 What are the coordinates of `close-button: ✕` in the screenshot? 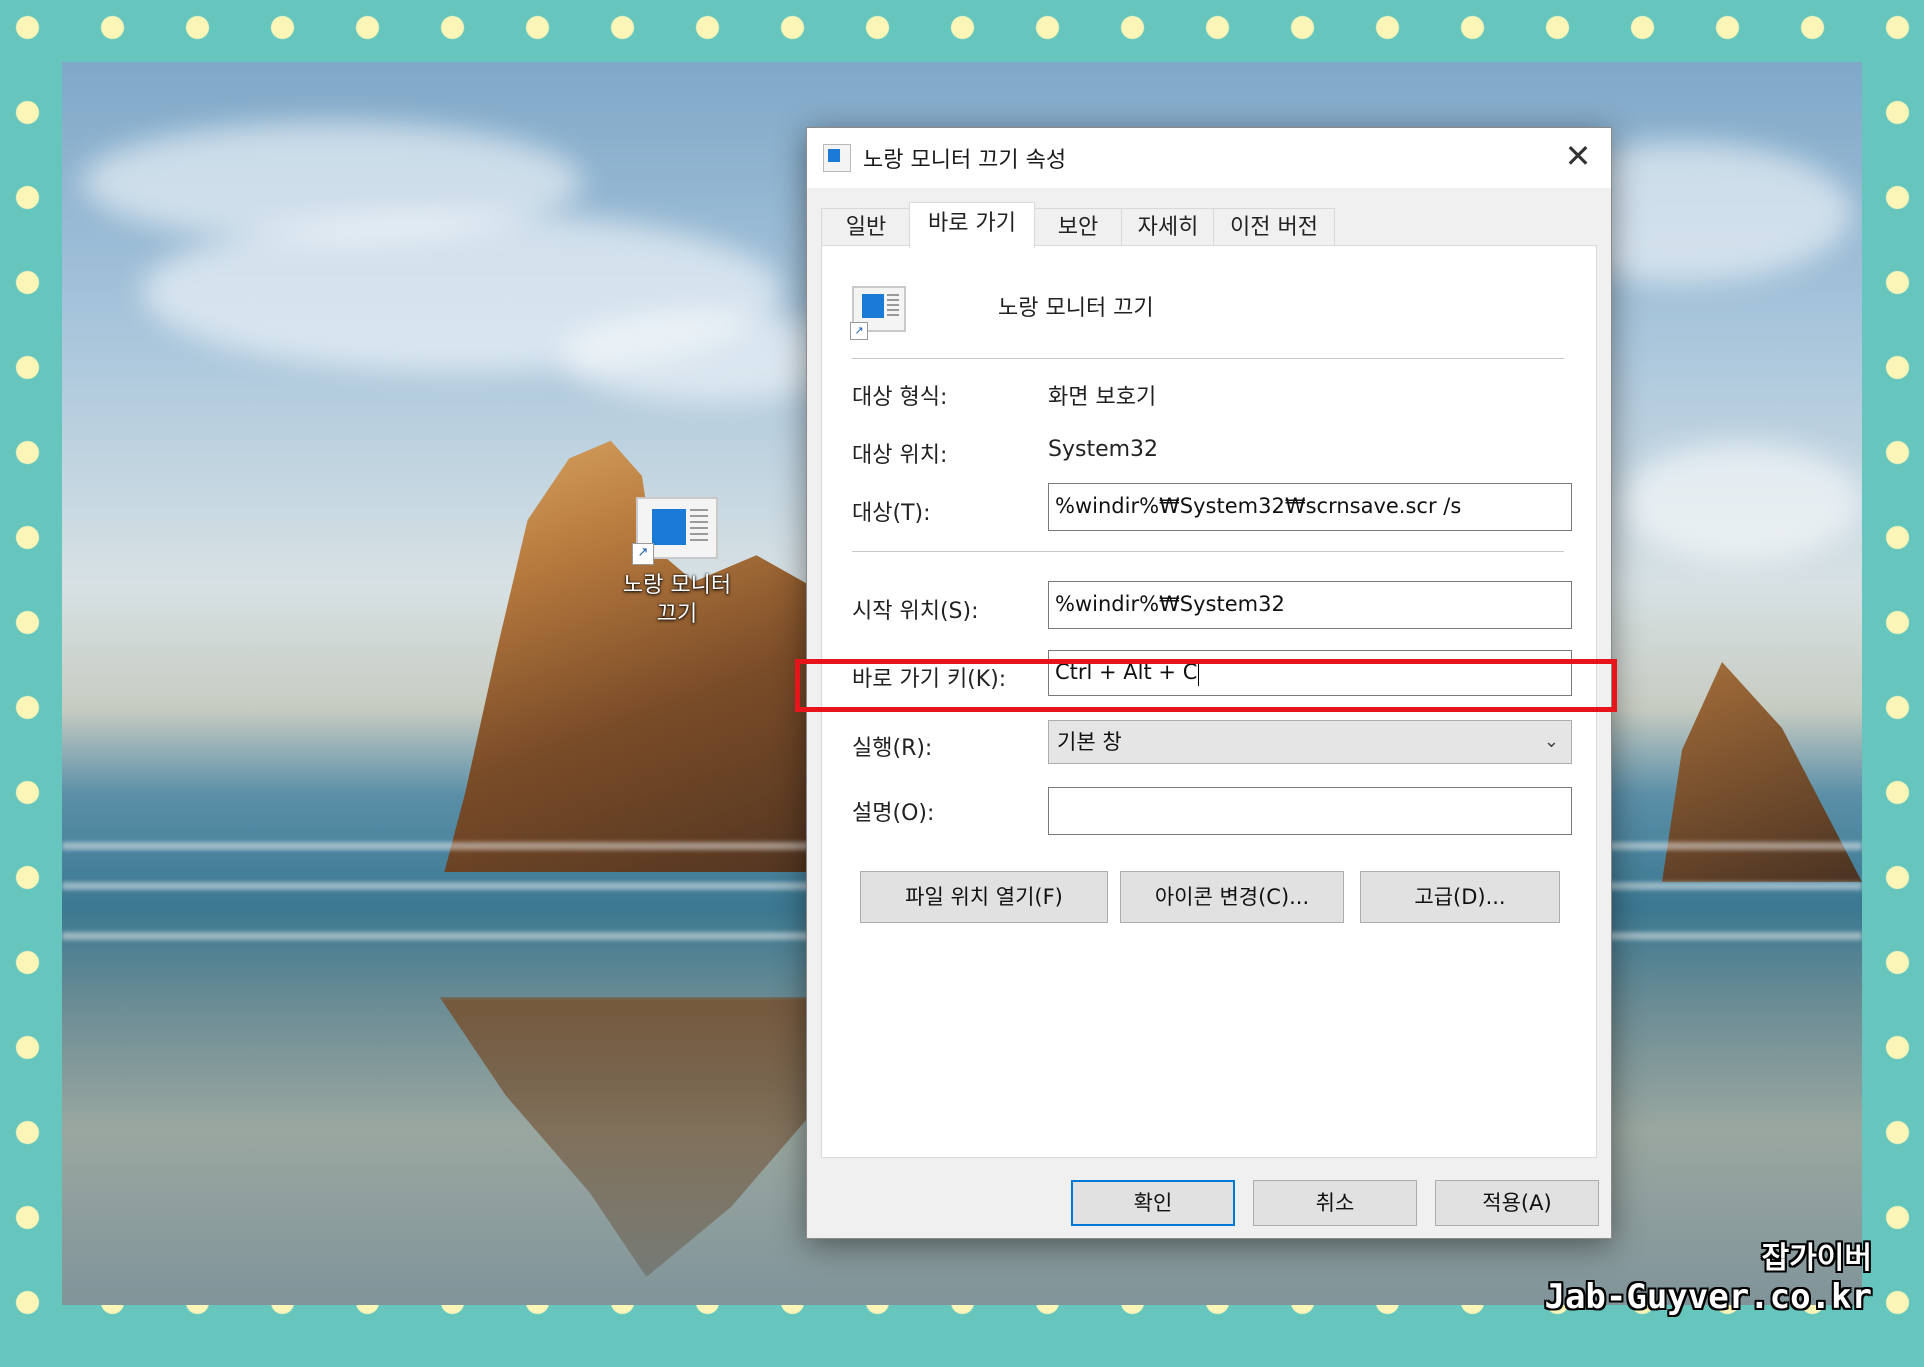 It's located at (1578, 156).